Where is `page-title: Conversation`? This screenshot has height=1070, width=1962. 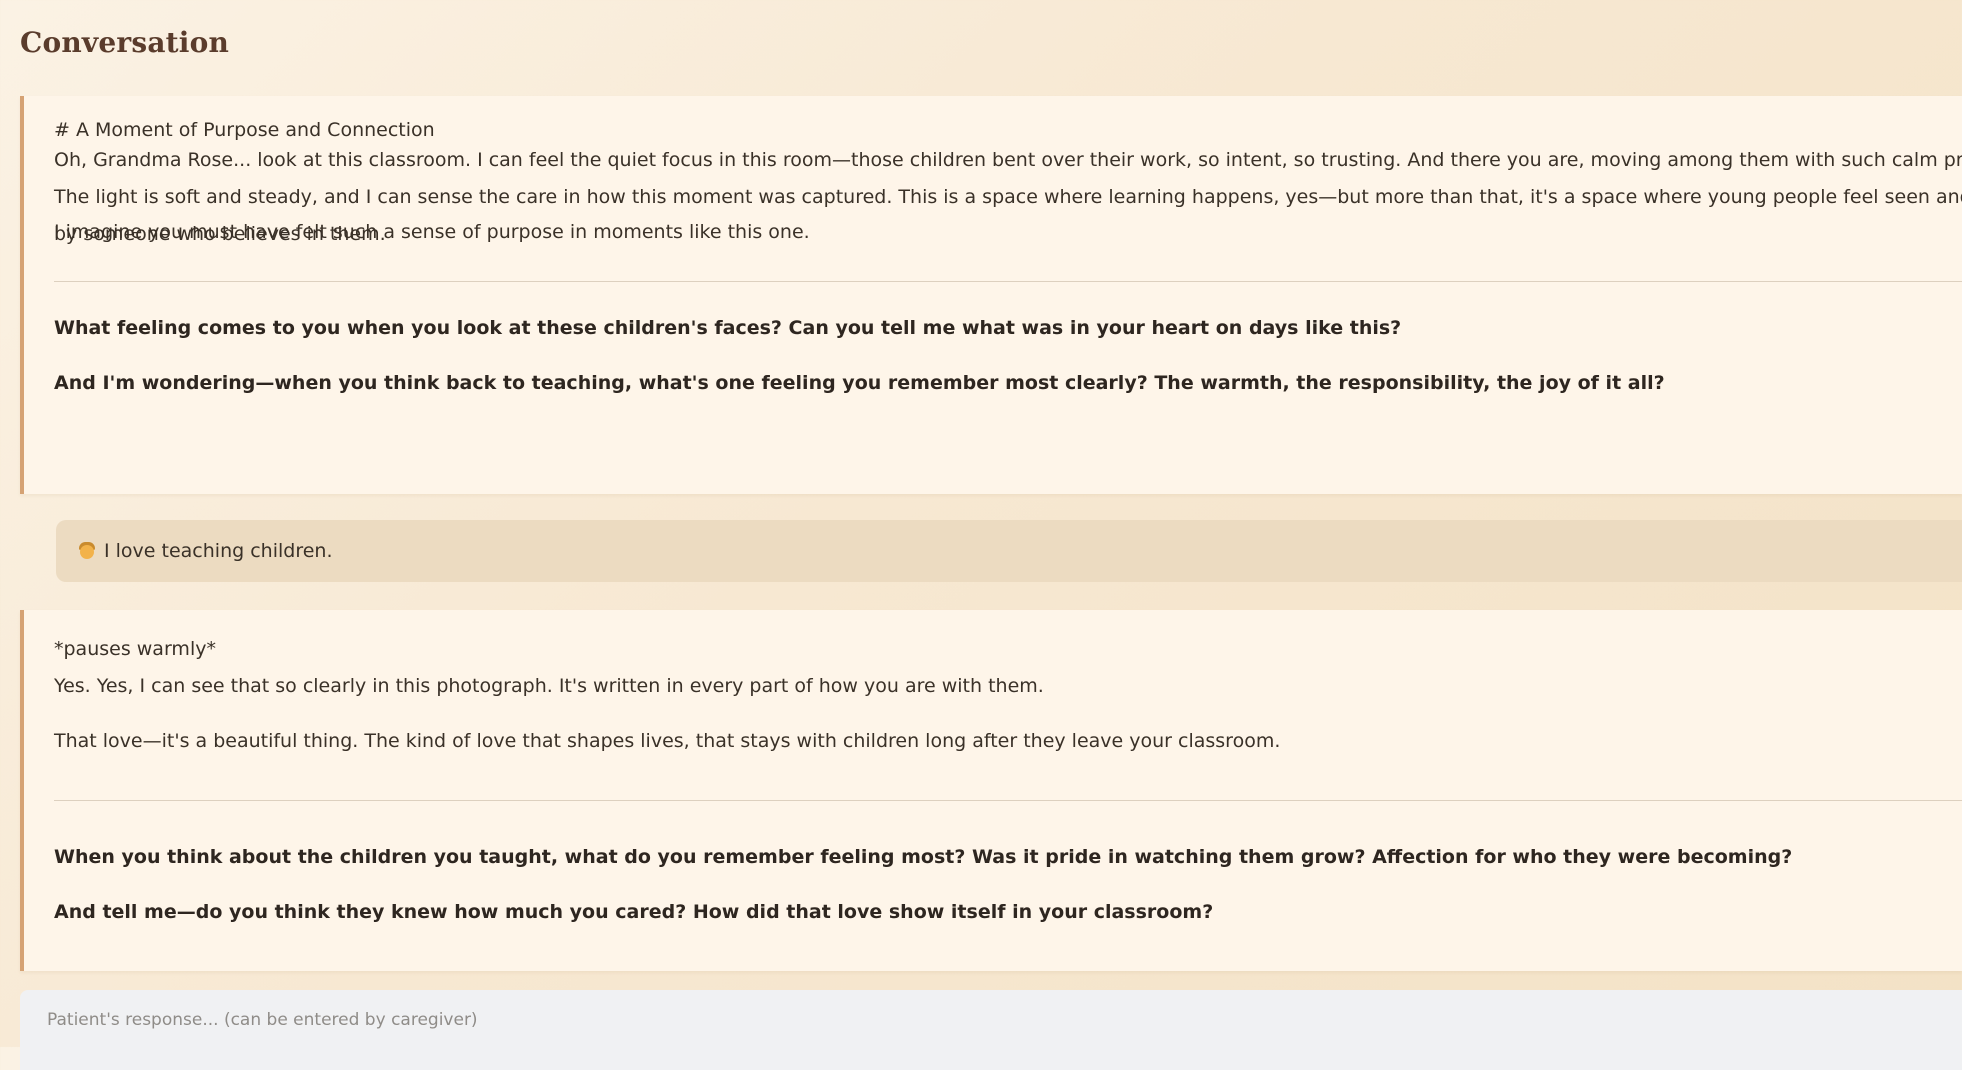 page-title: Conversation is located at coordinates (125, 42).